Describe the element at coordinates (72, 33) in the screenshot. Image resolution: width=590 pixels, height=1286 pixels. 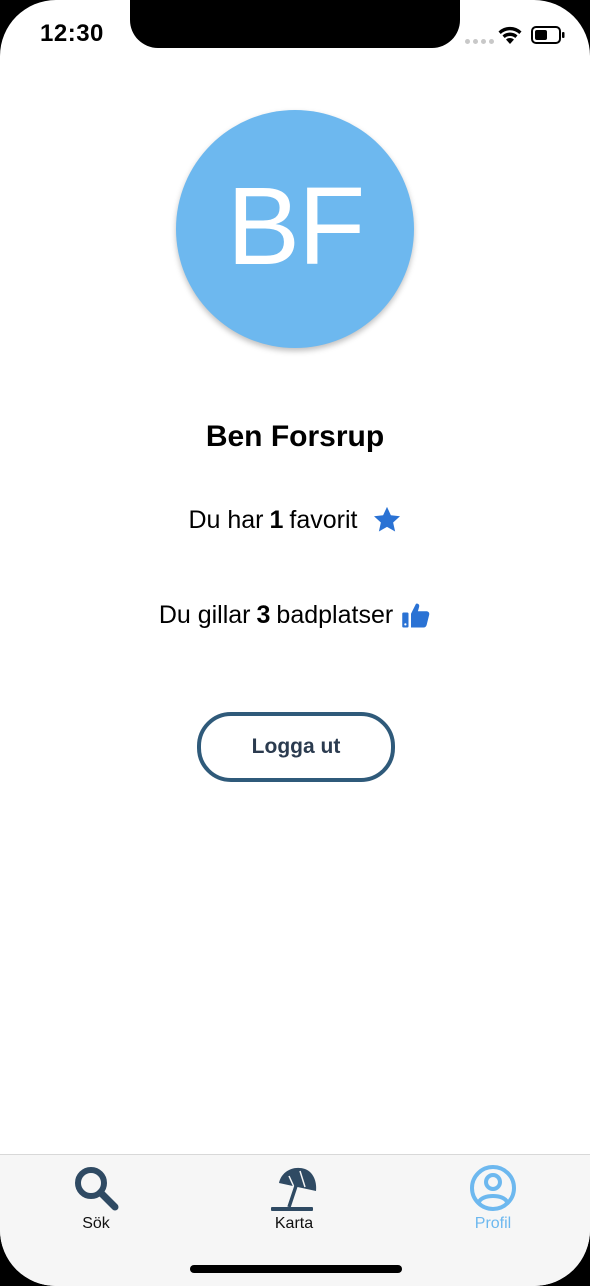
I see `status-time: 12:30` at that location.